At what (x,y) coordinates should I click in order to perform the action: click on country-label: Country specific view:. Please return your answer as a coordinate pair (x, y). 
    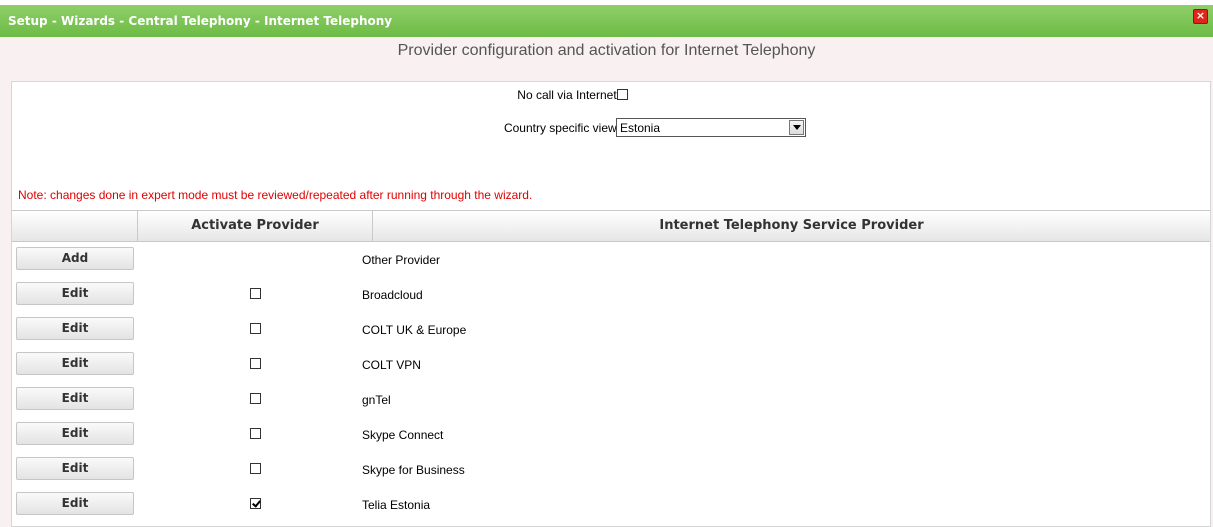
    Looking at the image, I should click on (561, 128).